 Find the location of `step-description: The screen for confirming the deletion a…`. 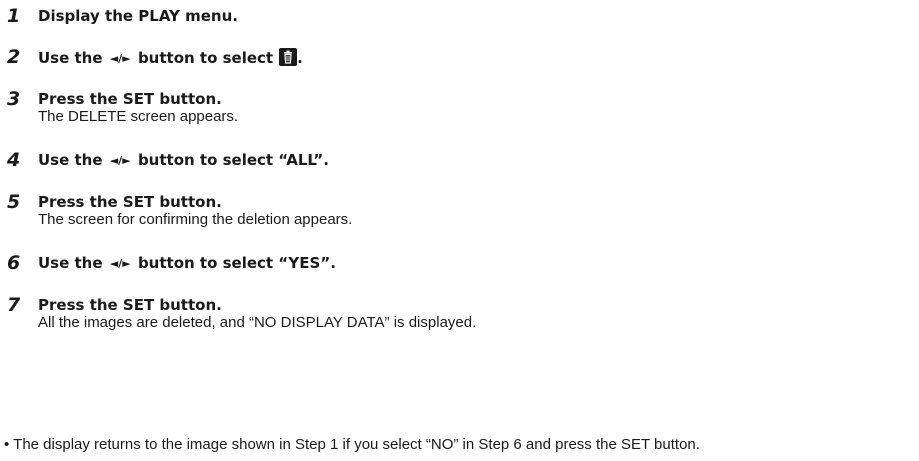

step-description: The screen for confirming the deletion a… is located at coordinates (195, 219).